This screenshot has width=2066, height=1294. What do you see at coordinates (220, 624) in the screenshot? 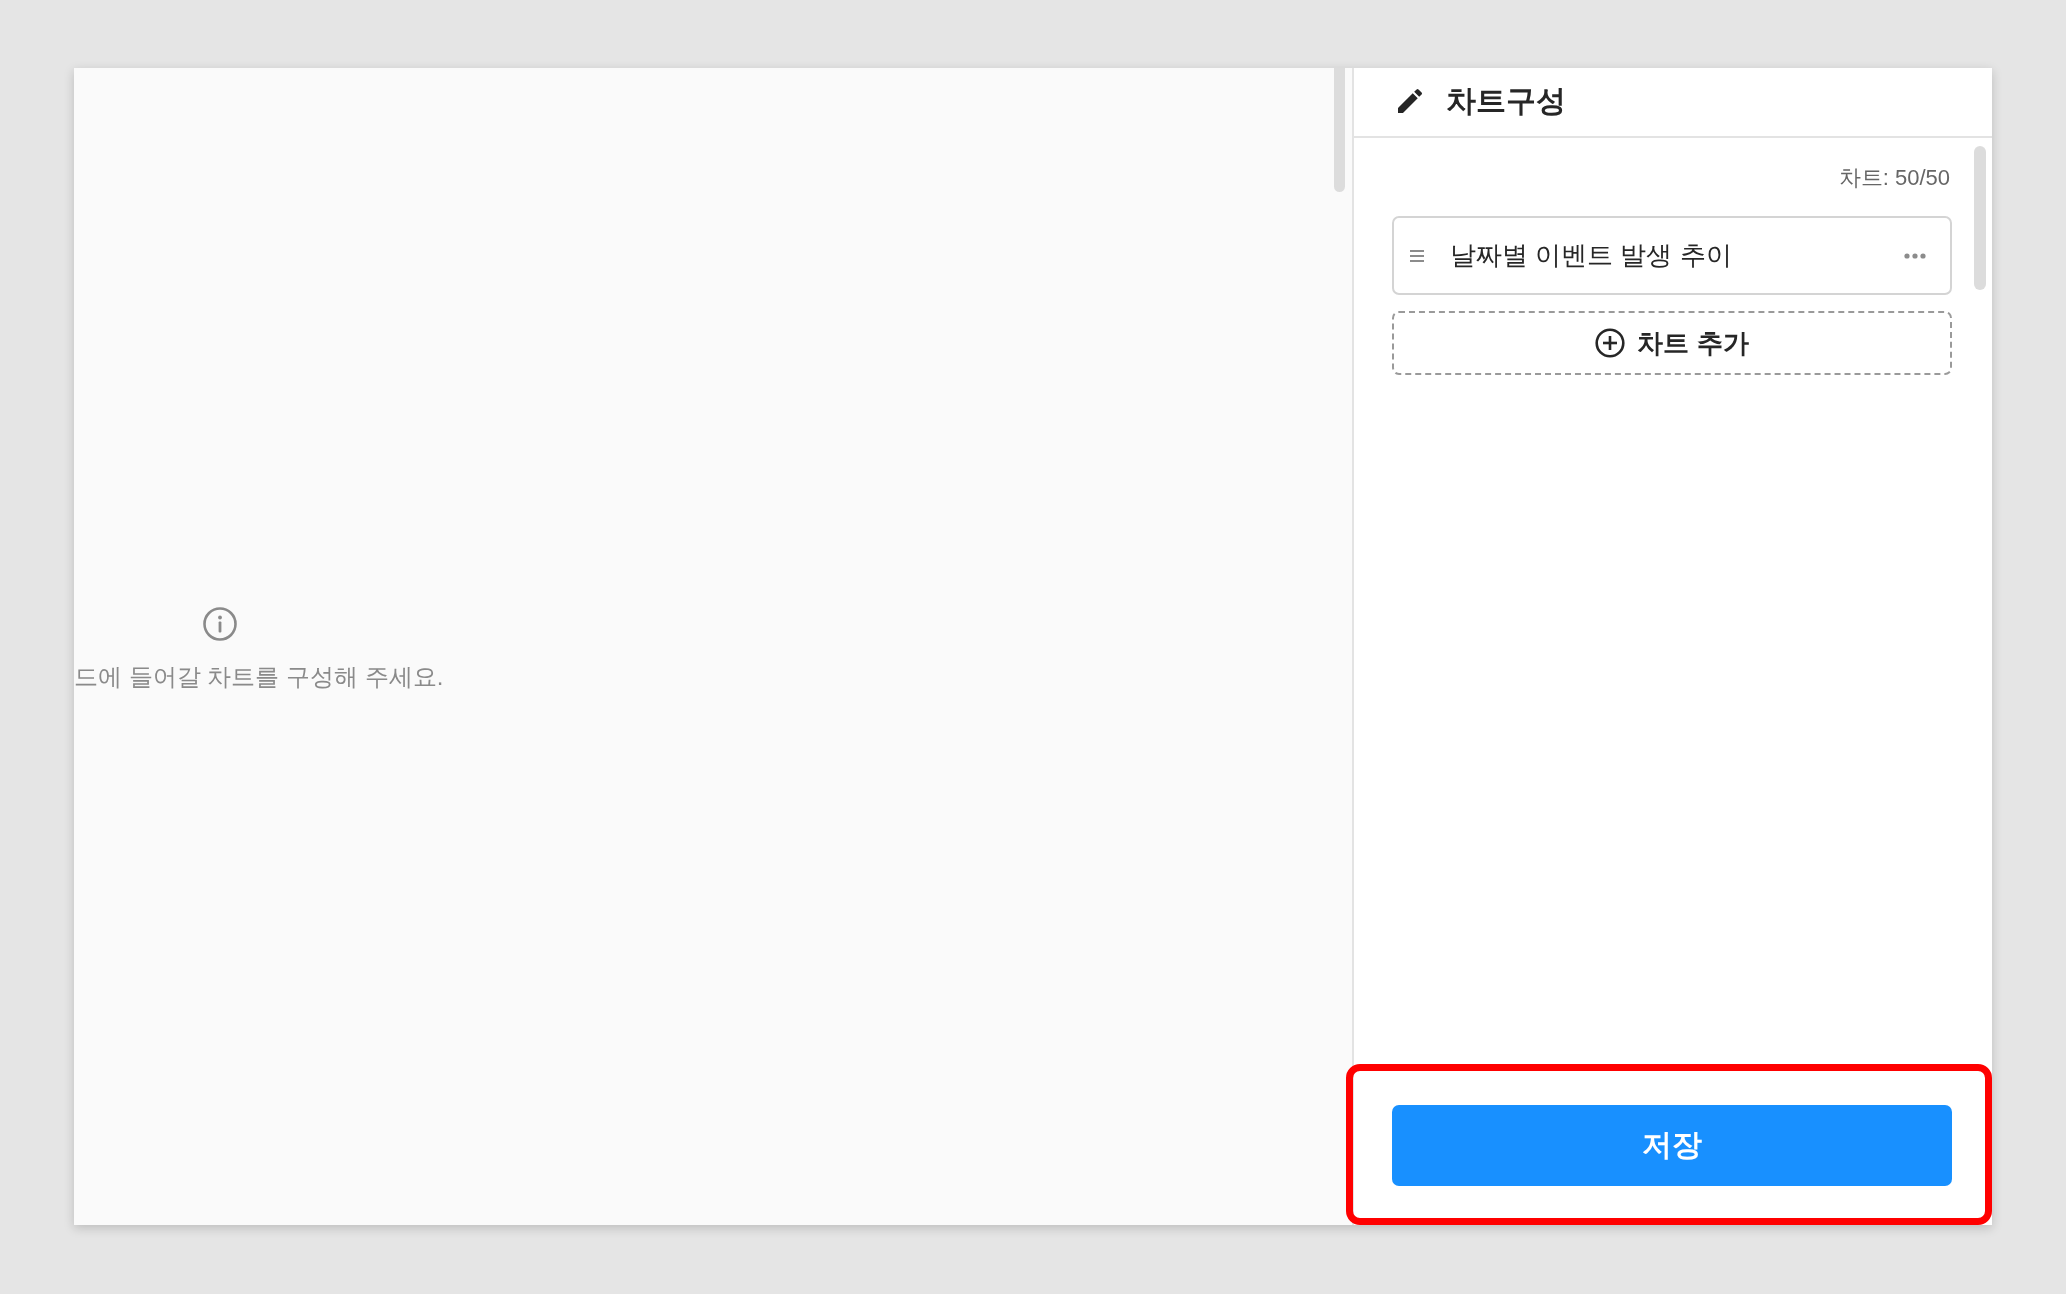
I see `info-icon` at bounding box center [220, 624].